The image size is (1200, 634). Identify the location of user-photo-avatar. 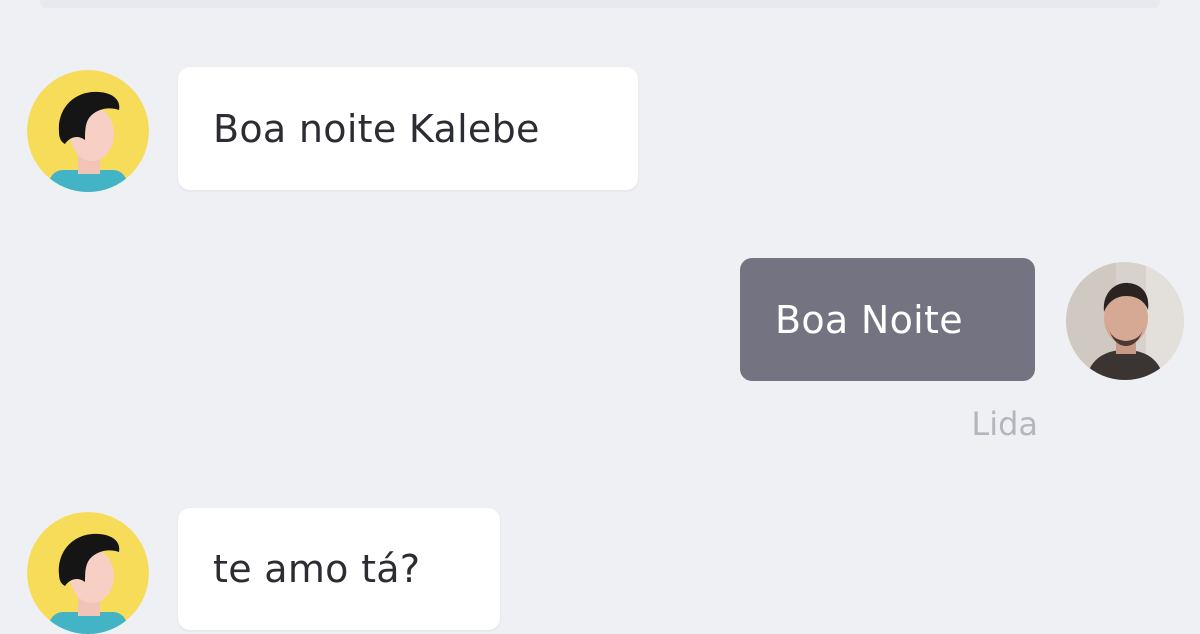
(1125, 321).